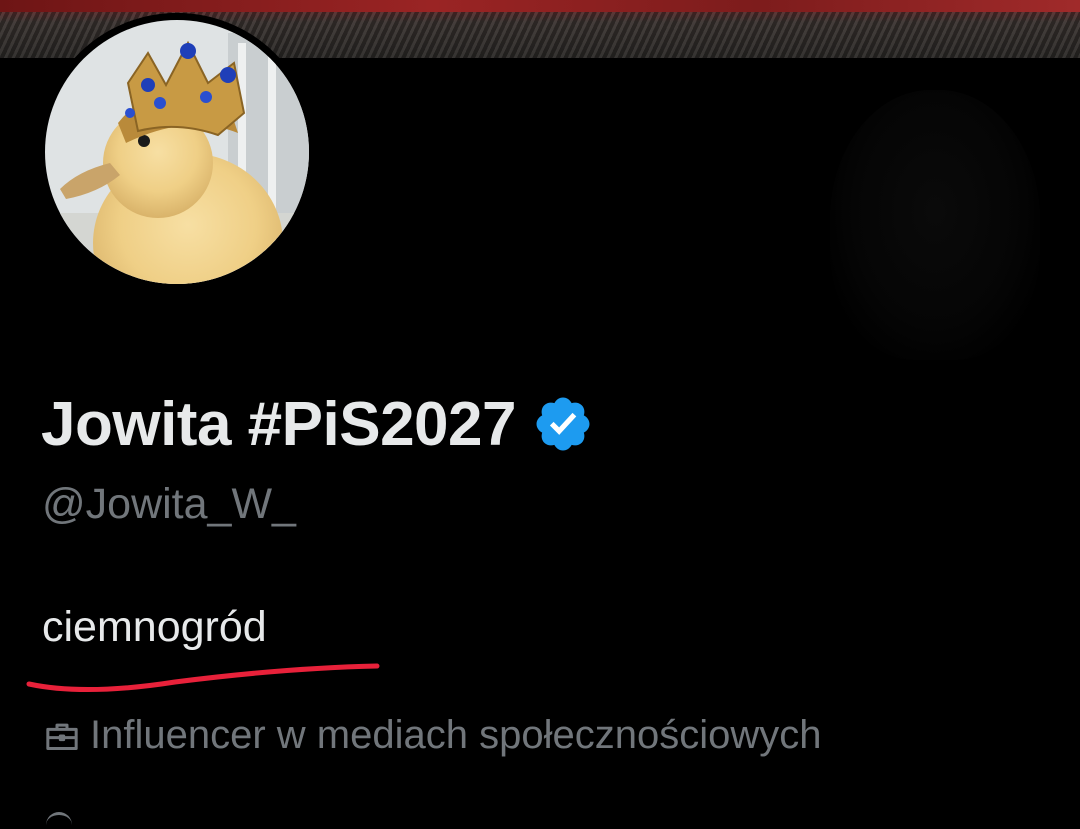  Describe the element at coordinates (563, 424) in the screenshot. I see `verified-badge-icon` at that location.